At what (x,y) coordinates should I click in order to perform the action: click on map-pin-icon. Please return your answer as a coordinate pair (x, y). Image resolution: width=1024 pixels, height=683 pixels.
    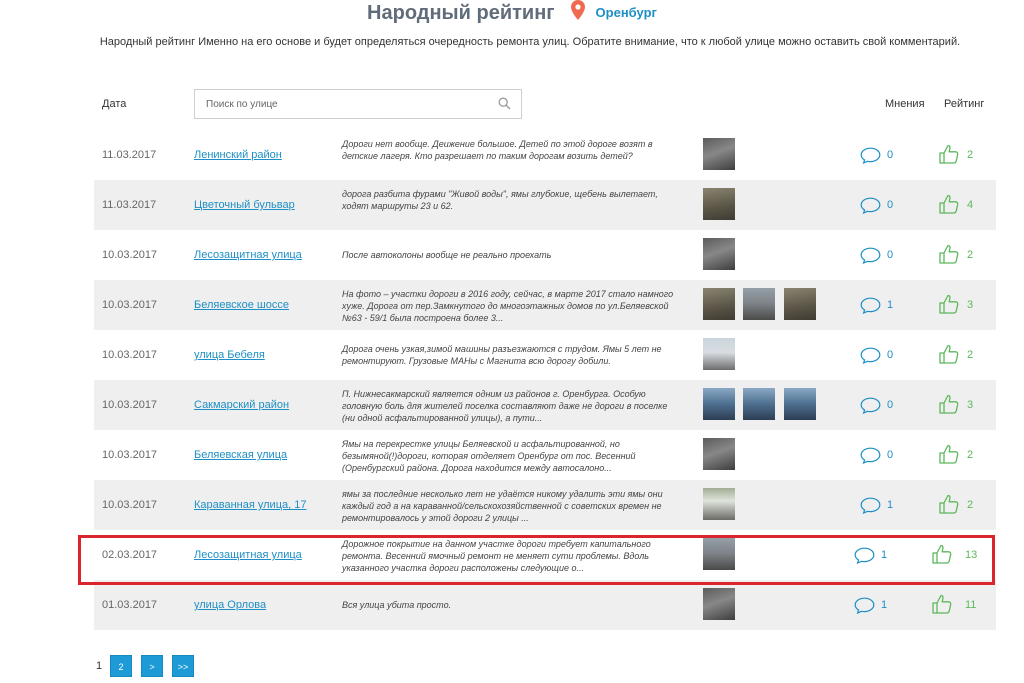
    Looking at the image, I should click on (578, 12).